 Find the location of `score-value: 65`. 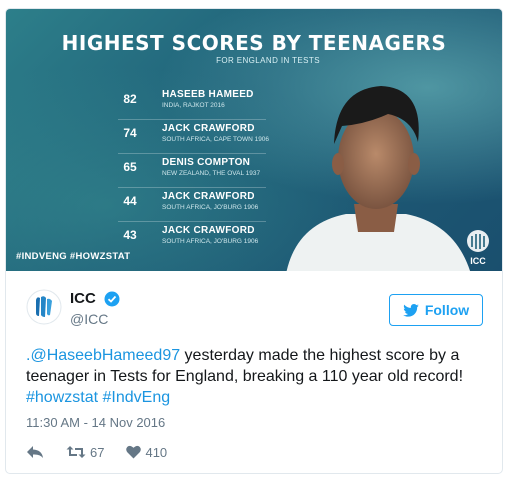

score-value: 65 is located at coordinates (130, 167).